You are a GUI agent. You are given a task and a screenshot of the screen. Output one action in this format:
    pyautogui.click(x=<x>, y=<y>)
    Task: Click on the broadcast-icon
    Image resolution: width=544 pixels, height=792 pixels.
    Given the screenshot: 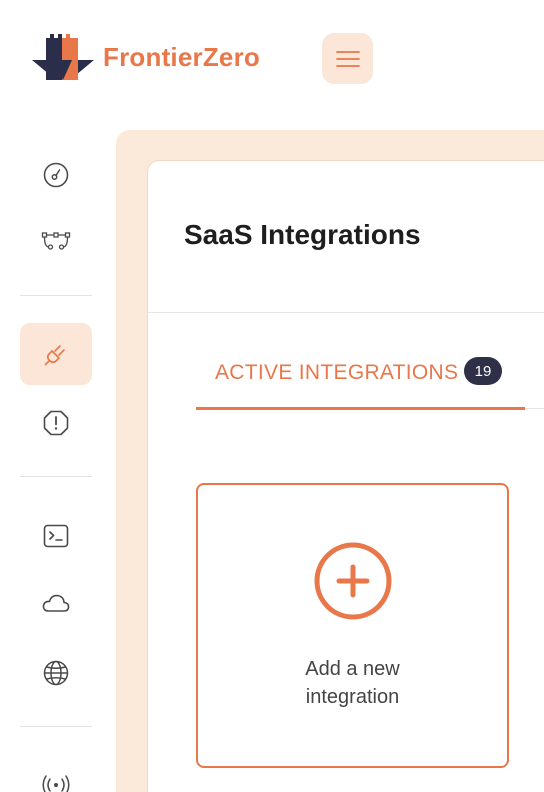 What is the action you would take?
    pyautogui.click(x=56, y=783)
    